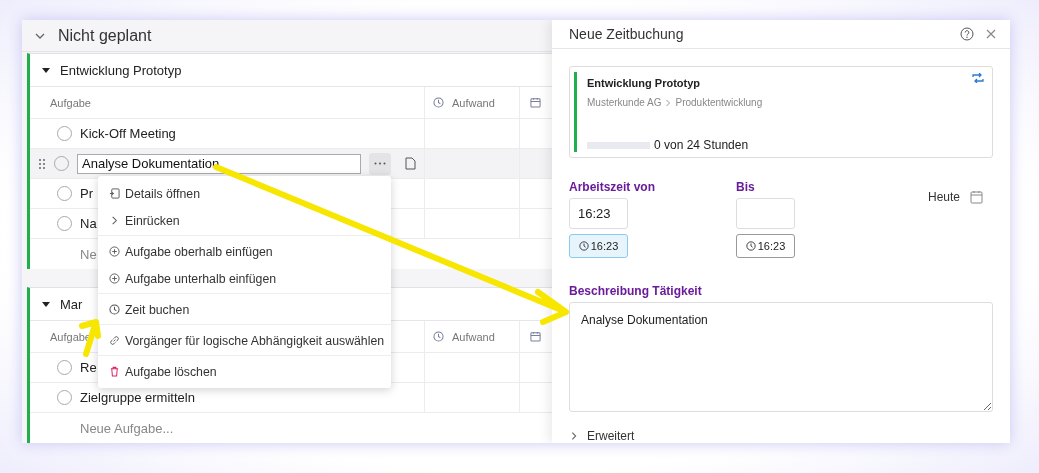  Describe the element at coordinates (635, 291) in the screenshot. I see `field-label: Beschreibung Tätigkeit` at that location.